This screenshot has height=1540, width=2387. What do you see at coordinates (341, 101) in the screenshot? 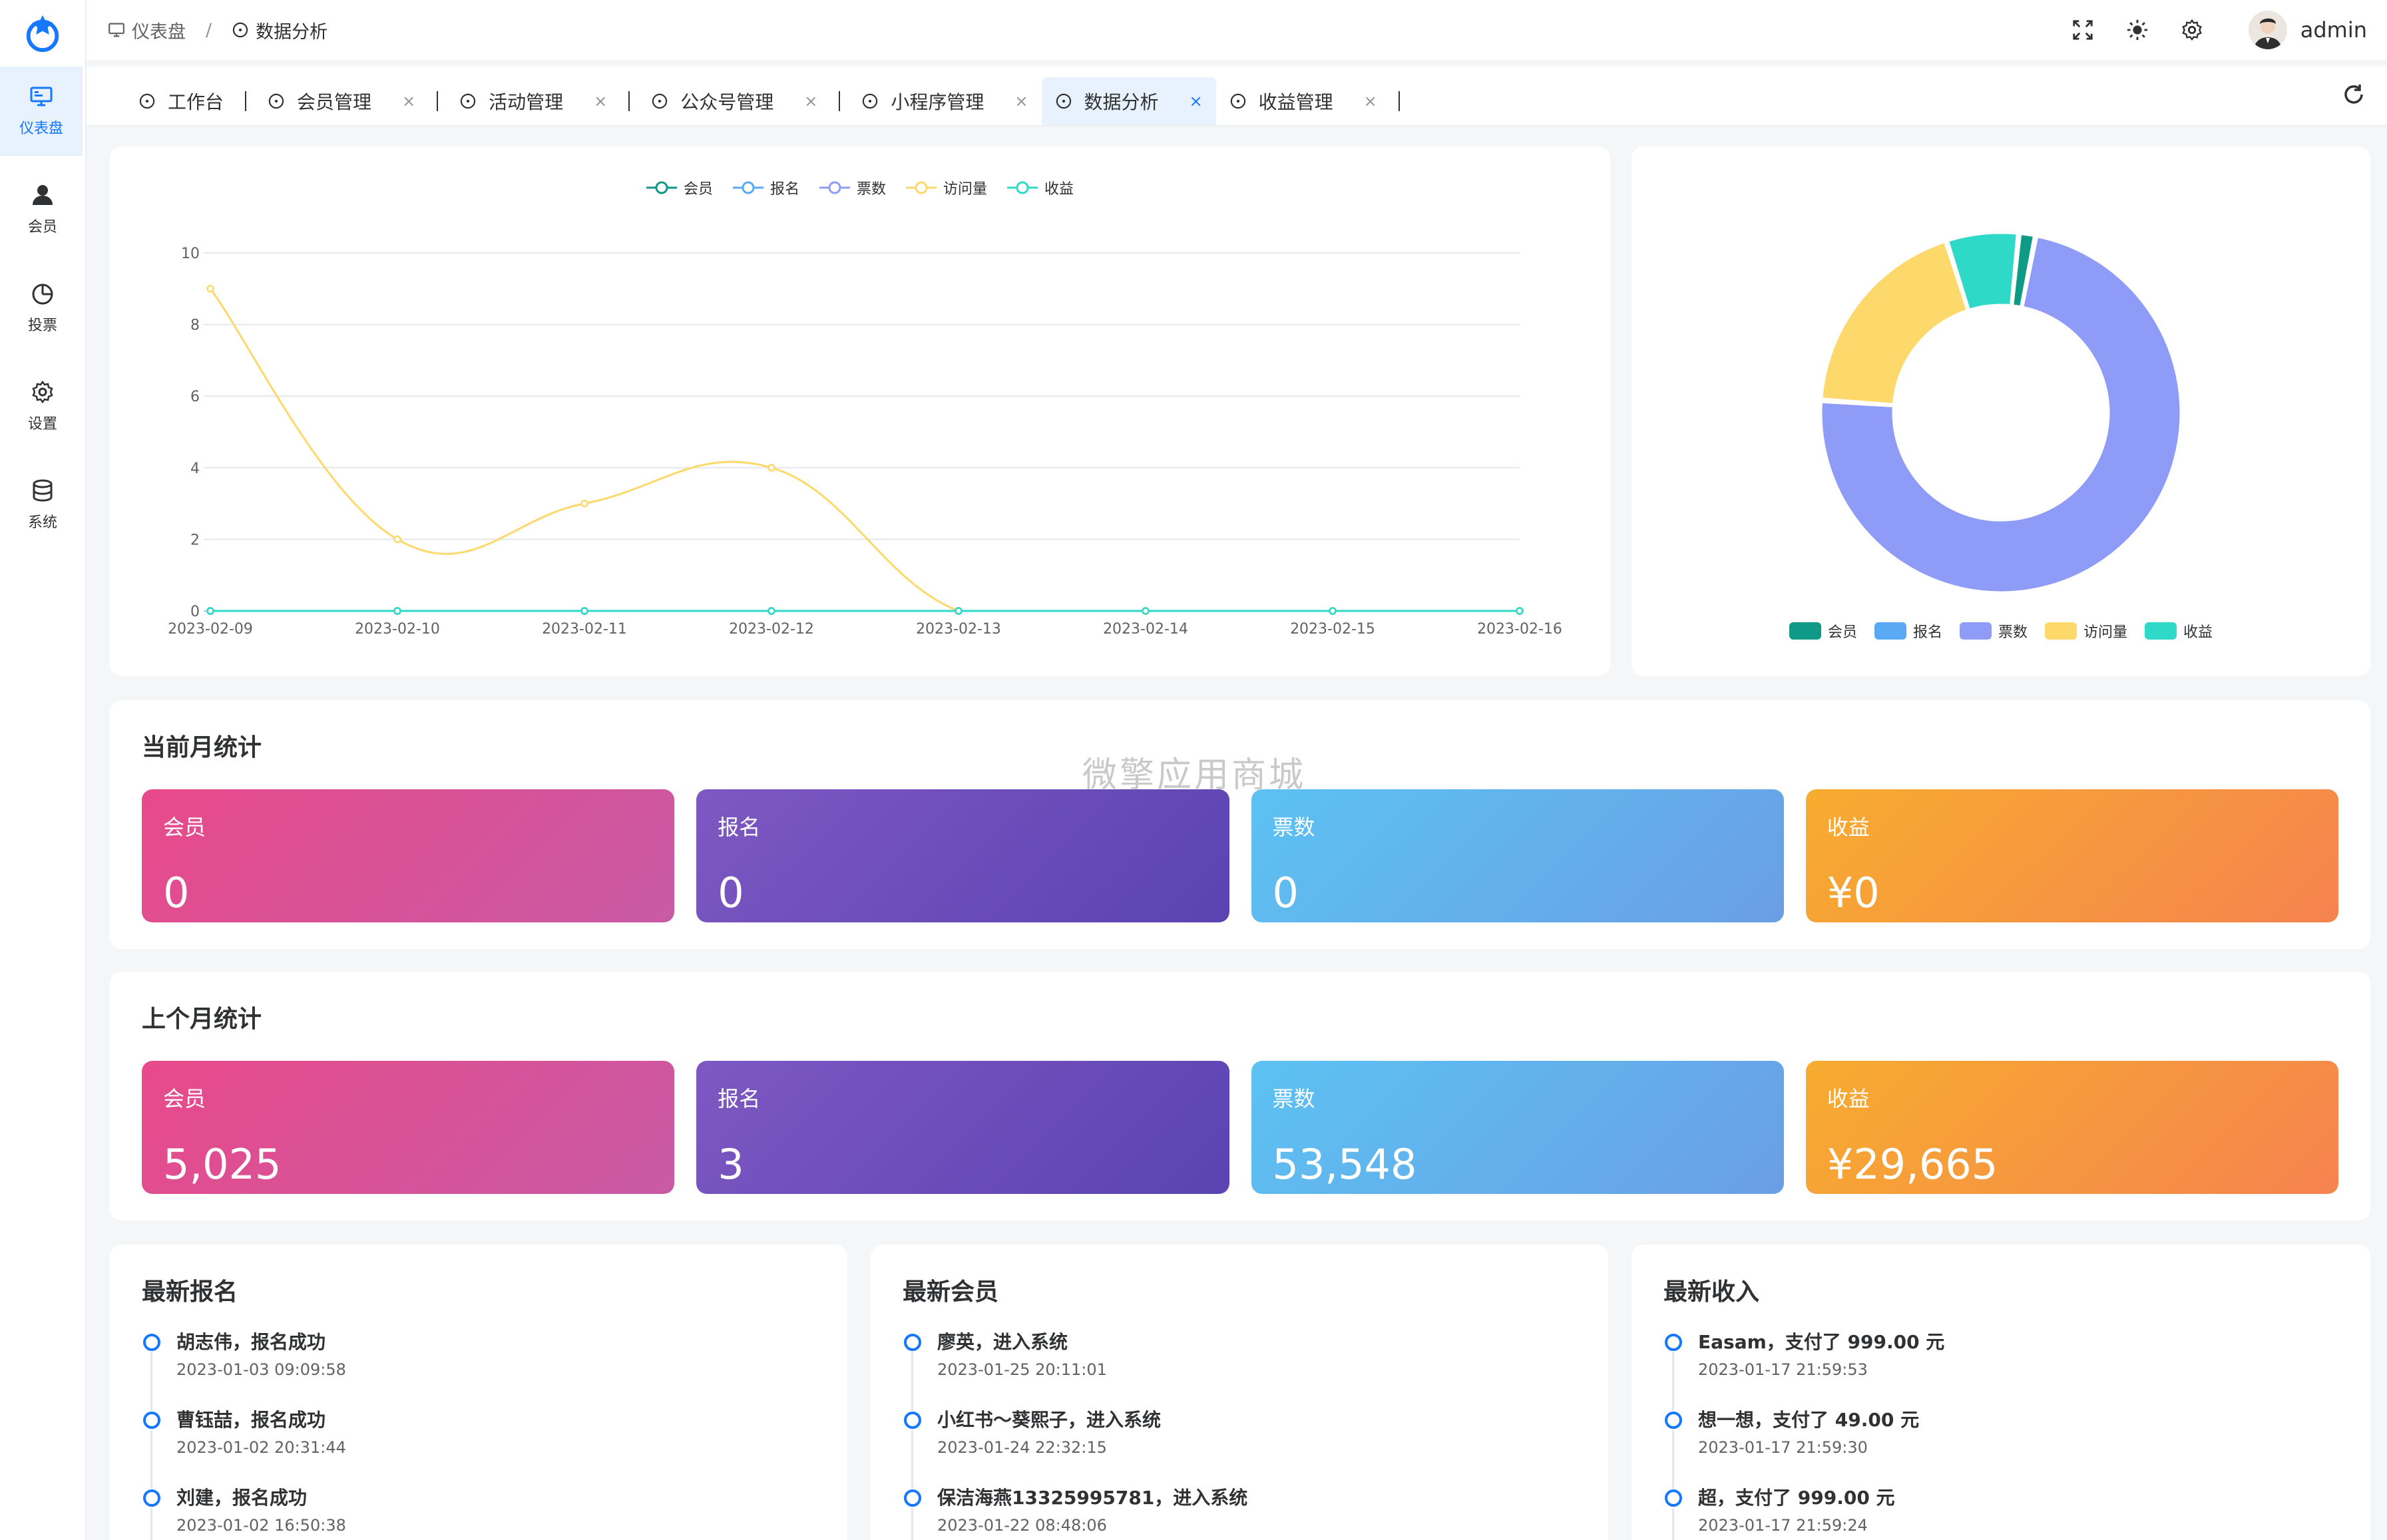
I see `tab-member-management: 会员管理 ×` at bounding box center [341, 101].